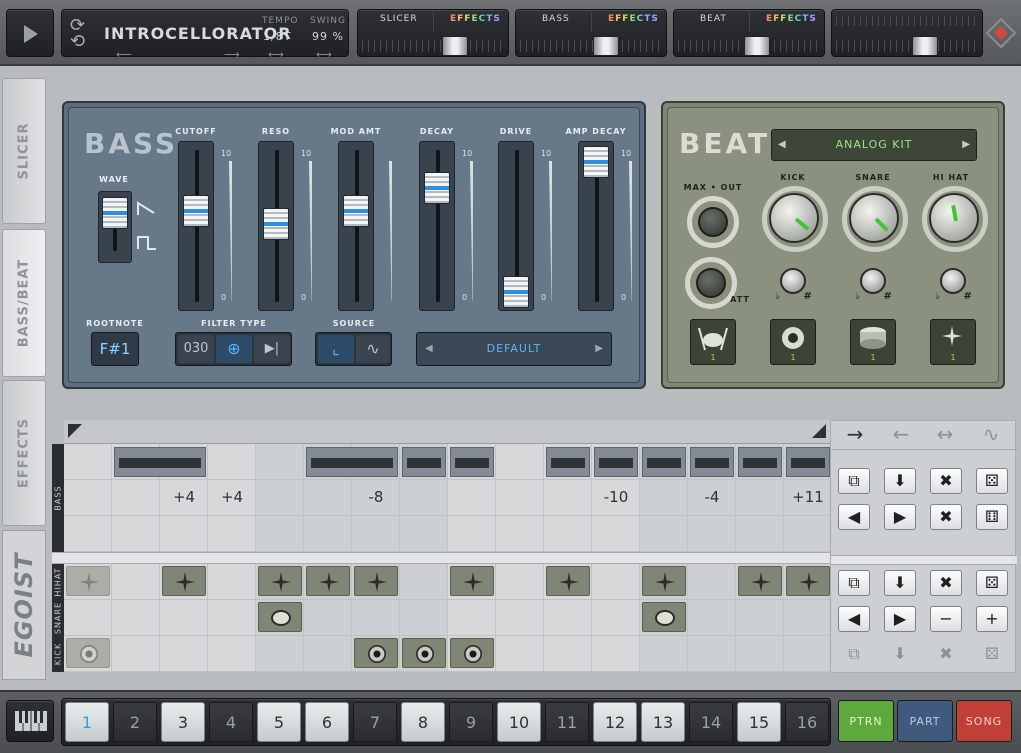 This screenshot has width=1021, height=753. Describe the element at coordinates (183, 722) in the screenshot. I see `pattern-pad: 3` at that location.